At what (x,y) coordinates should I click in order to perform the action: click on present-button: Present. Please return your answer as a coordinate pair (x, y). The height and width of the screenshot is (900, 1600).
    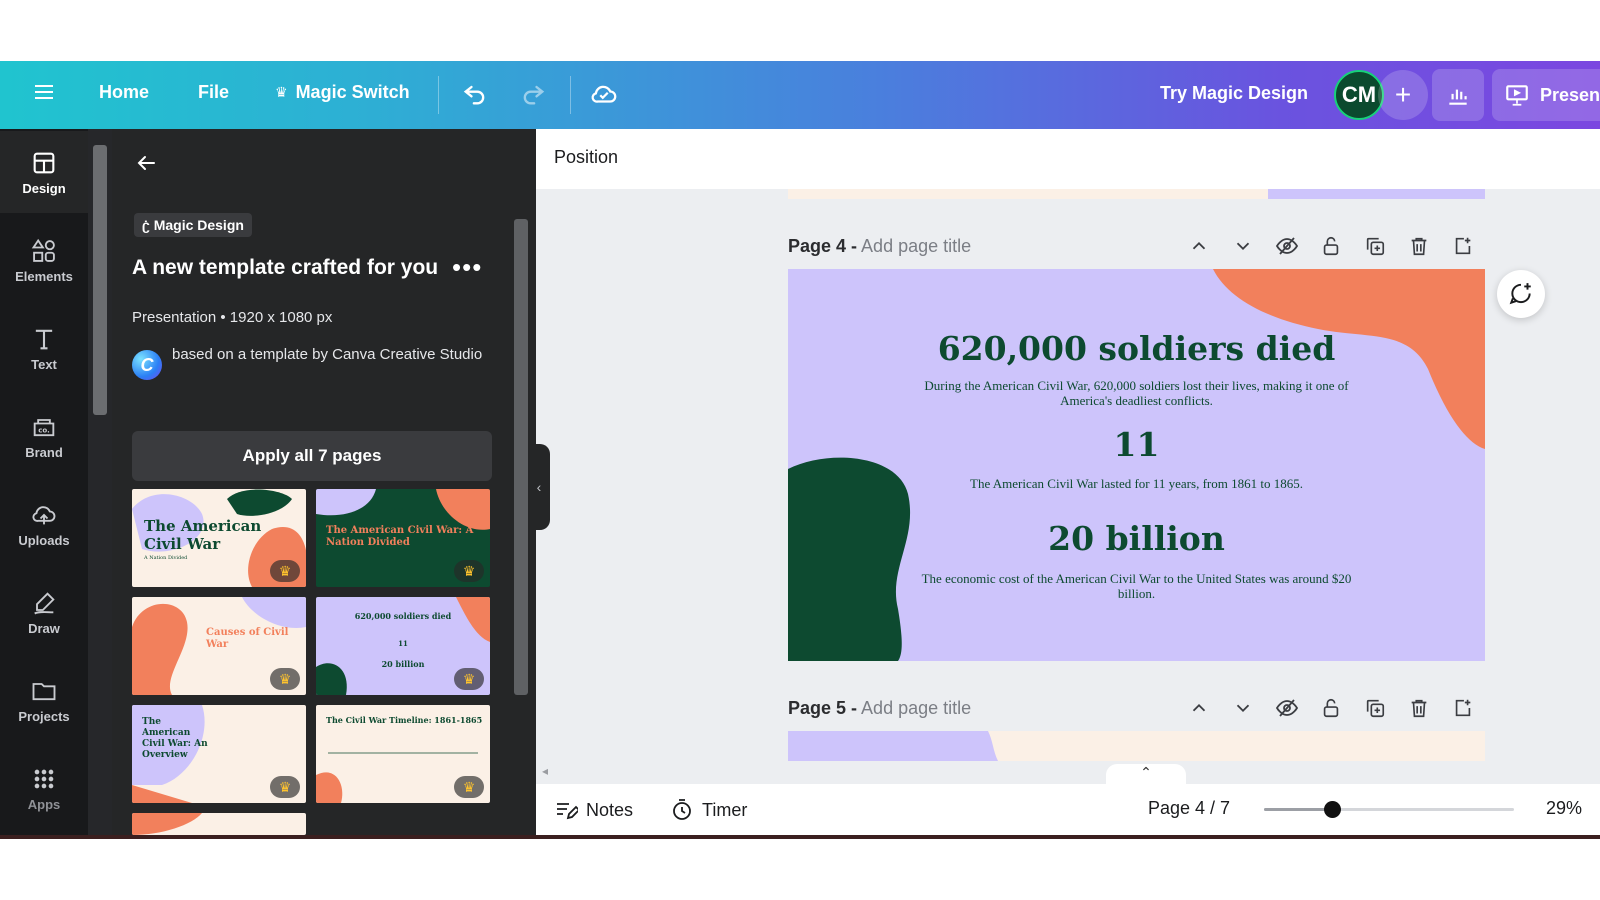
    Looking at the image, I should click on (1546, 95).